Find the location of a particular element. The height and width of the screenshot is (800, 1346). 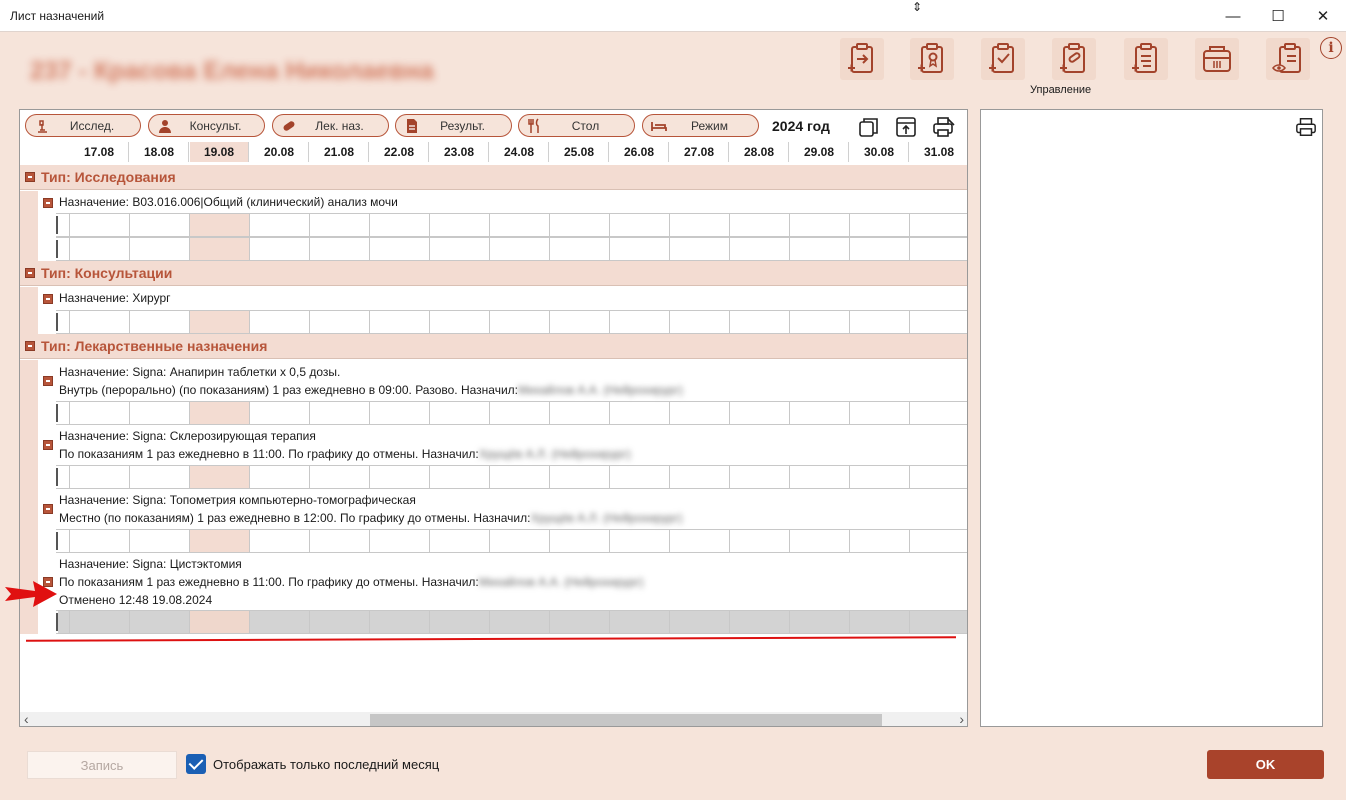

date-column-header: 31.08 is located at coordinates (938, 152).